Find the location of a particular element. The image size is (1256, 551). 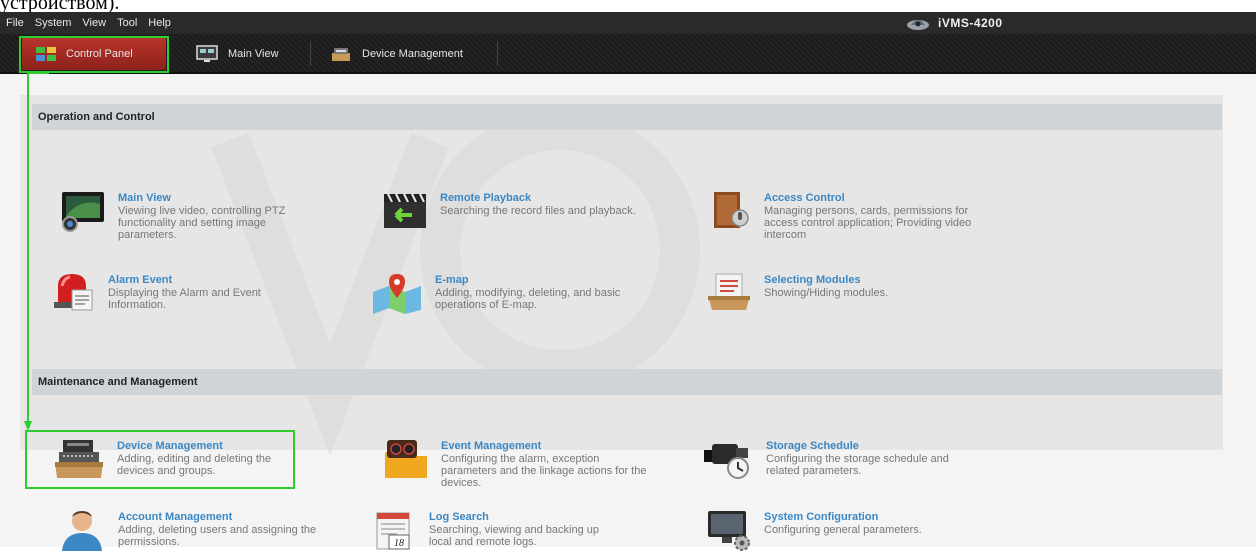

module-title: Log Search is located at coordinates (459, 517).